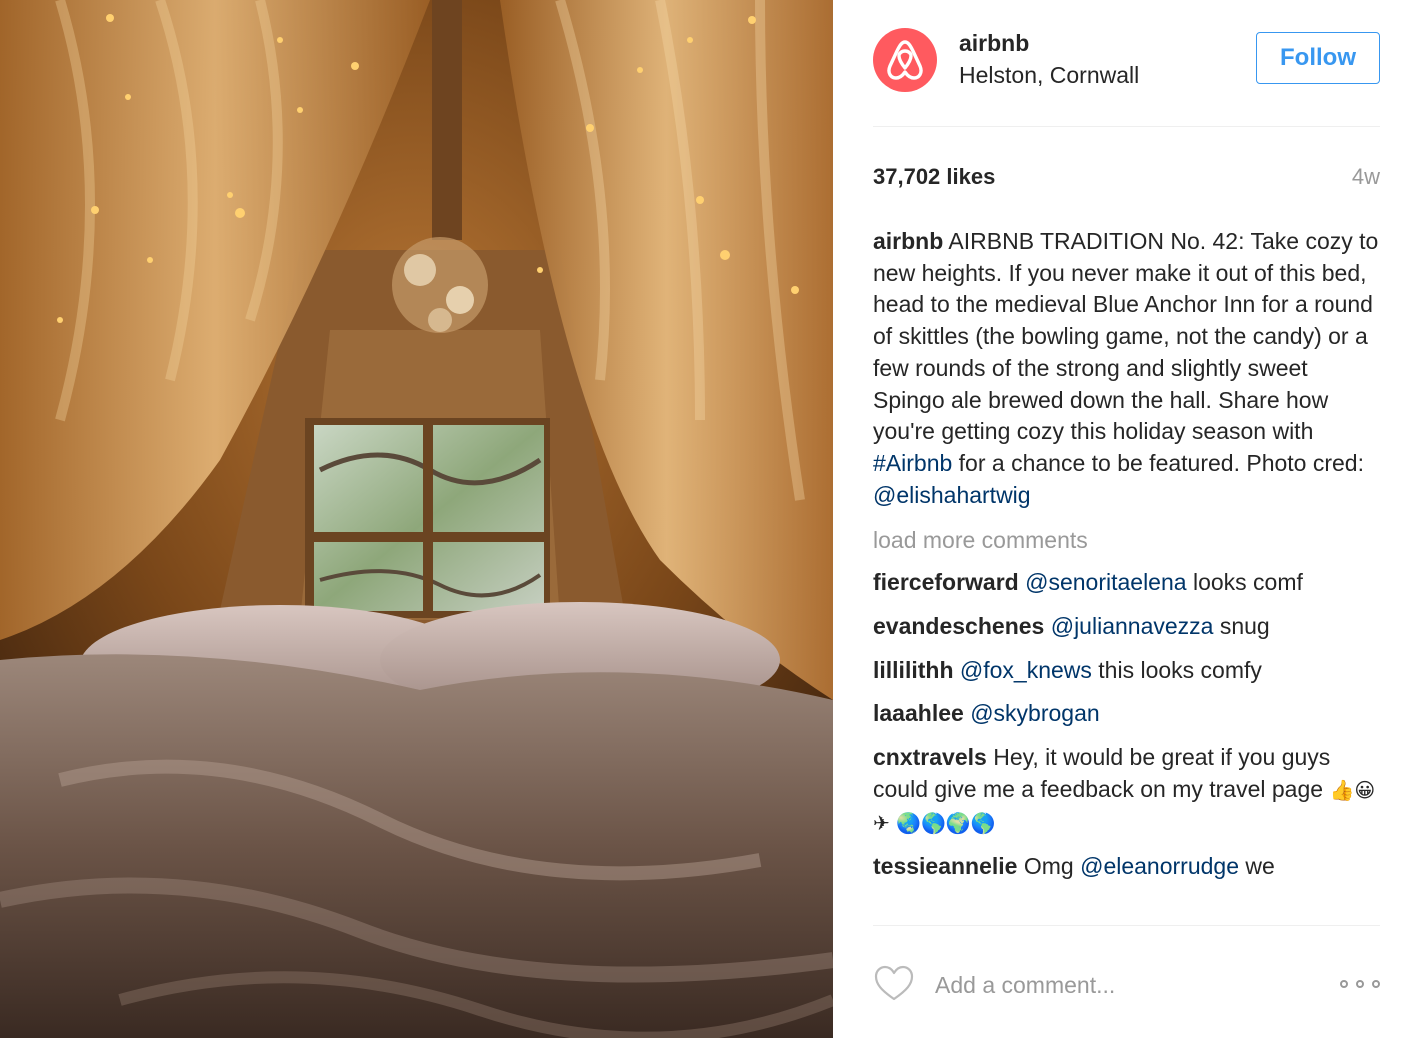  I want to click on comment-text: this looks comfy, so click(1176, 669).